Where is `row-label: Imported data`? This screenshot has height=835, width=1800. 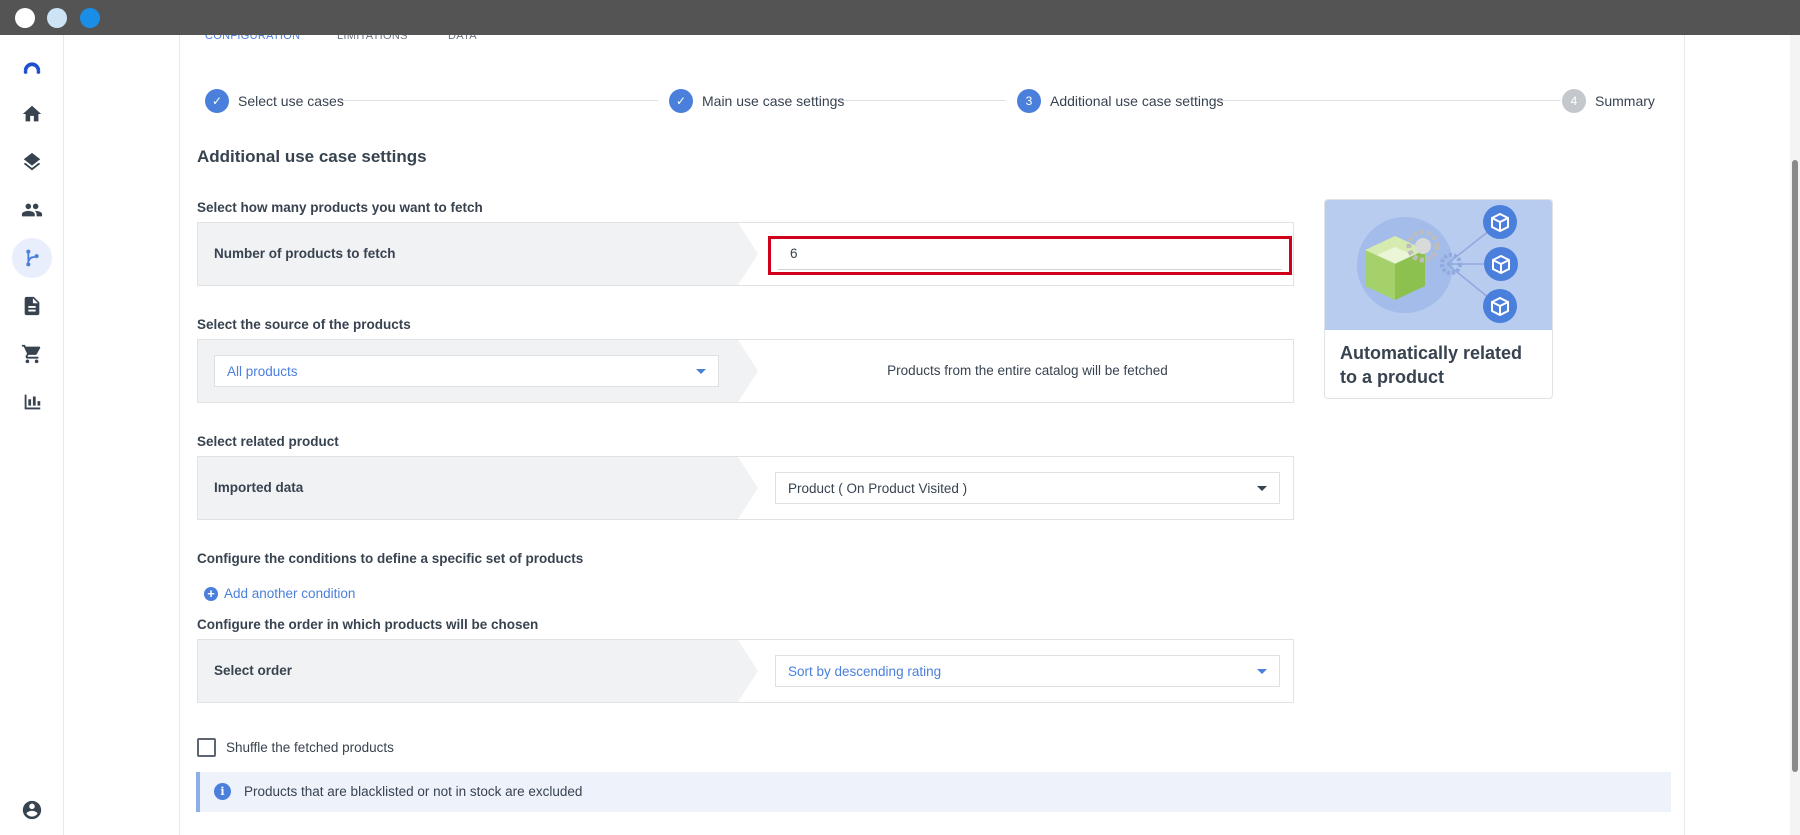 row-label: Imported data is located at coordinates (259, 487).